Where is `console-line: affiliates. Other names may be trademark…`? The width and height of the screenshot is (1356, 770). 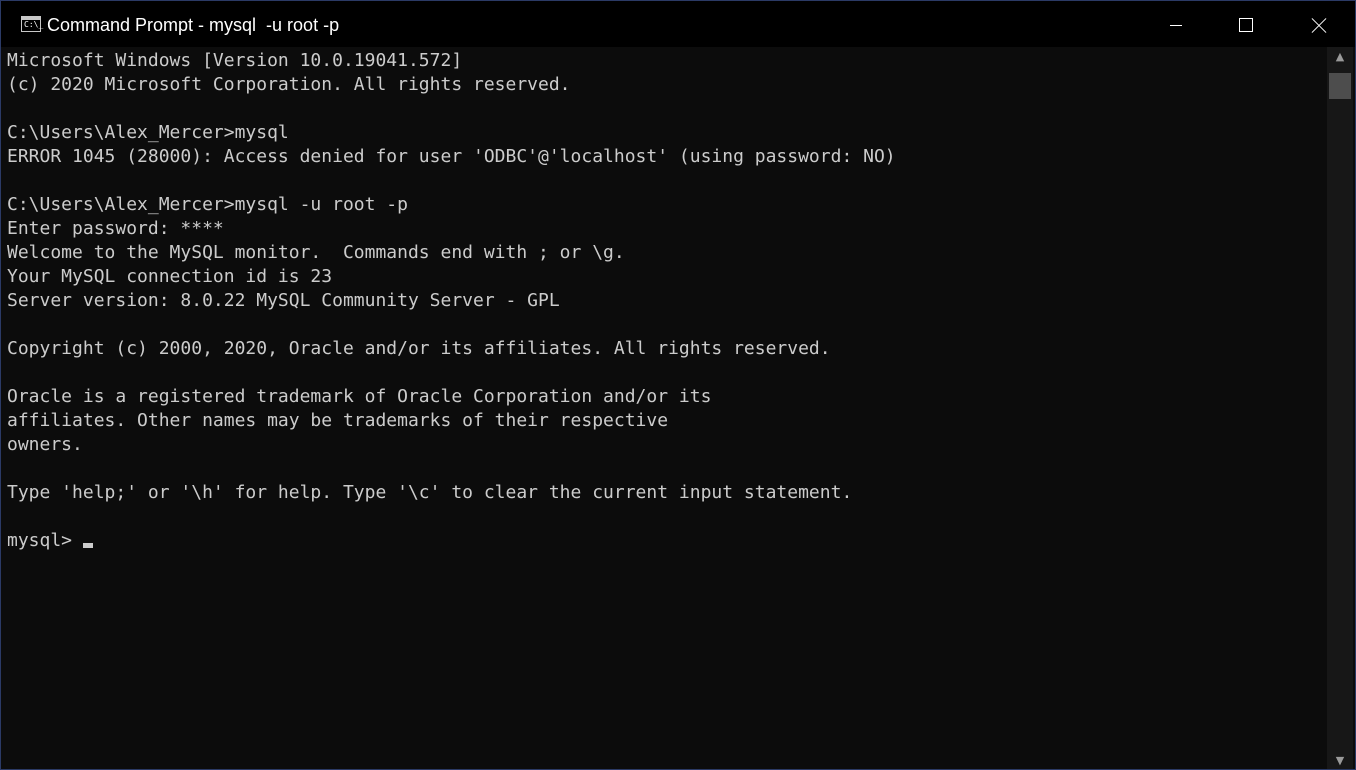
console-line: affiliates. Other names may be trademark… is located at coordinates (338, 420).